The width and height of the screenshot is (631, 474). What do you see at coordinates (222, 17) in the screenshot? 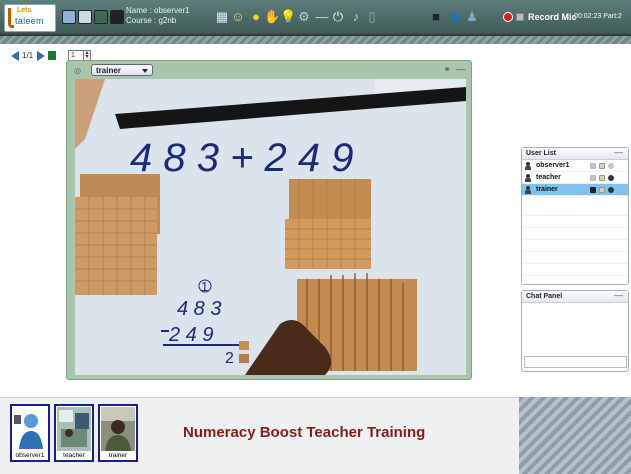
I see `chart-icon: ▦` at bounding box center [222, 17].